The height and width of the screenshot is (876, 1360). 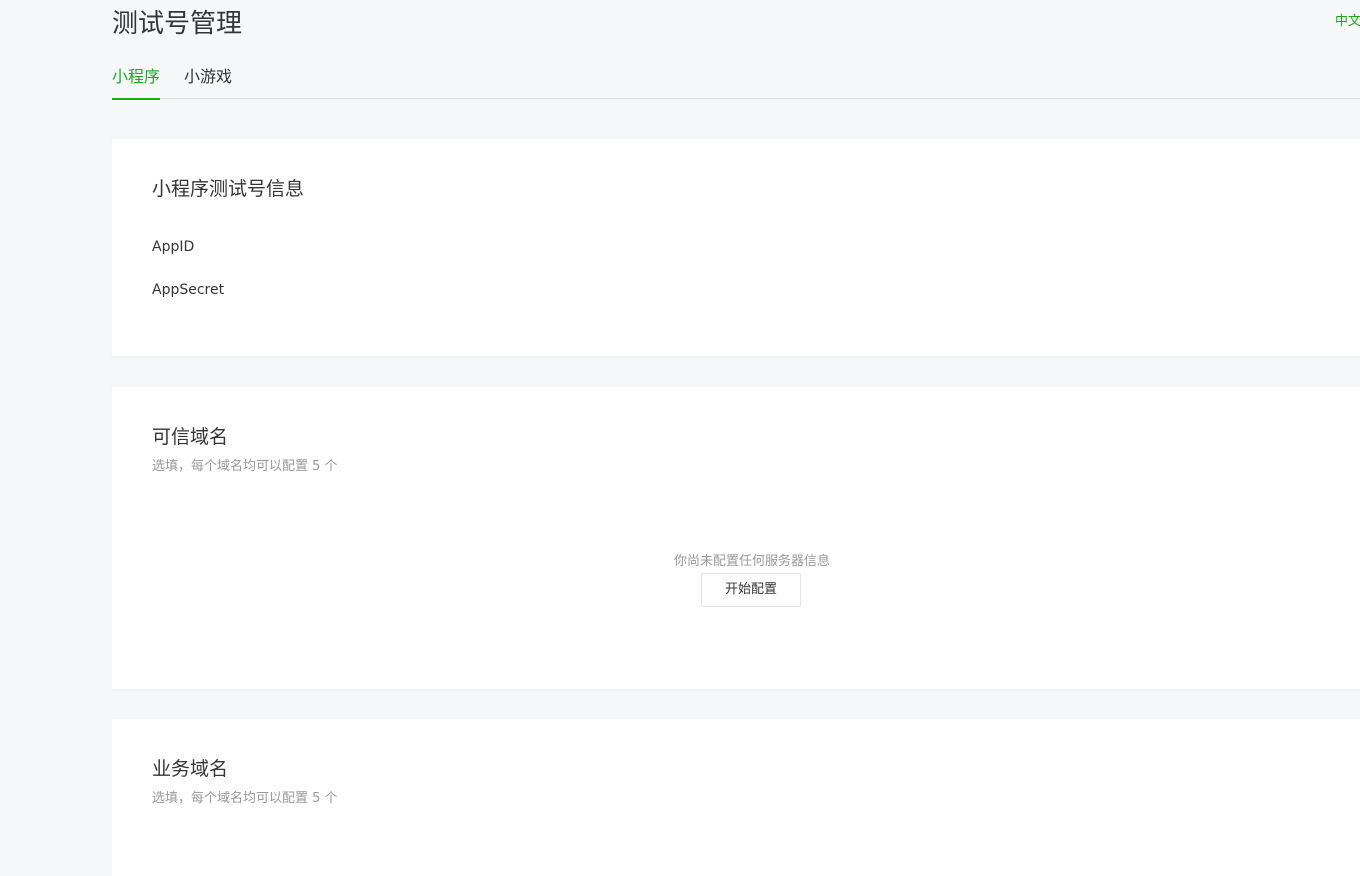 What do you see at coordinates (173, 247) in the screenshot?
I see `appid-label: AppID` at bounding box center [173, 247].